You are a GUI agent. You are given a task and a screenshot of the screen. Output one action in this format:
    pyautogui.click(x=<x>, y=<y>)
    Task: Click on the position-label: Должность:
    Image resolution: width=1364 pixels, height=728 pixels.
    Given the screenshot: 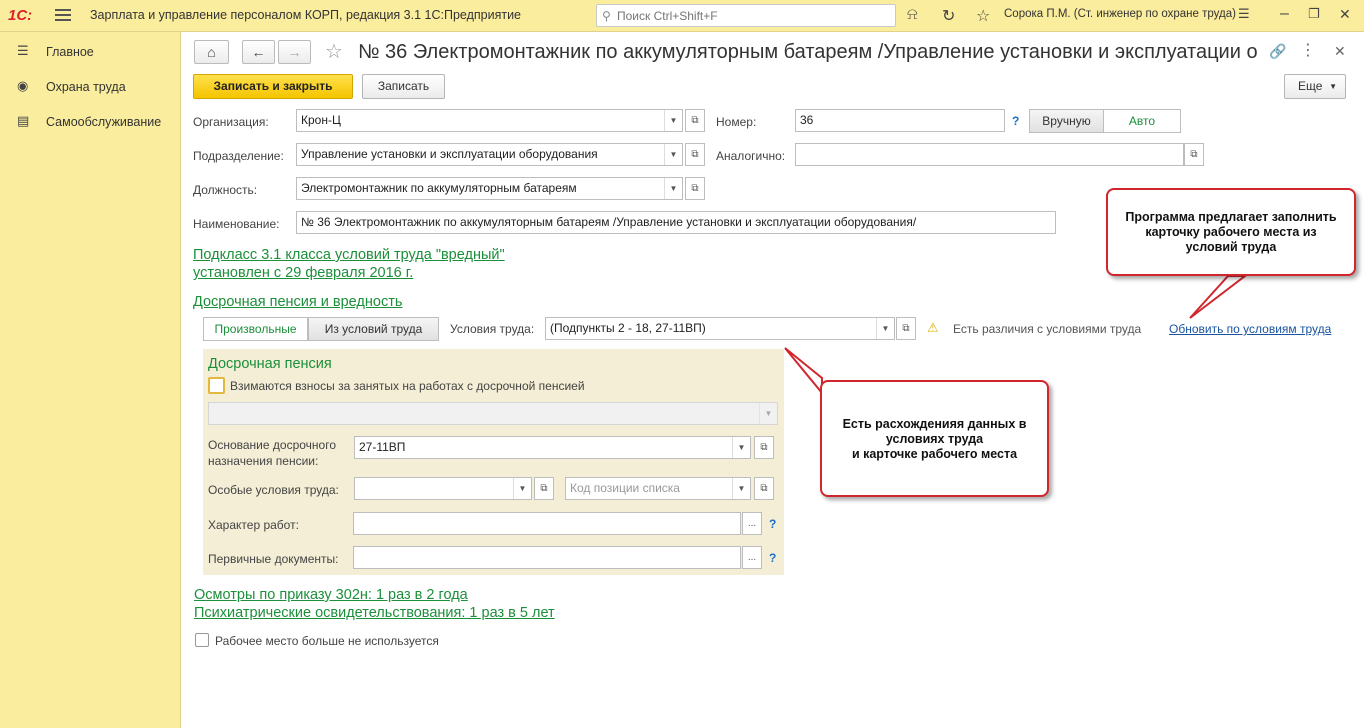 What is the action you would take?
    pyautogui.click(x=225, y=190)
    